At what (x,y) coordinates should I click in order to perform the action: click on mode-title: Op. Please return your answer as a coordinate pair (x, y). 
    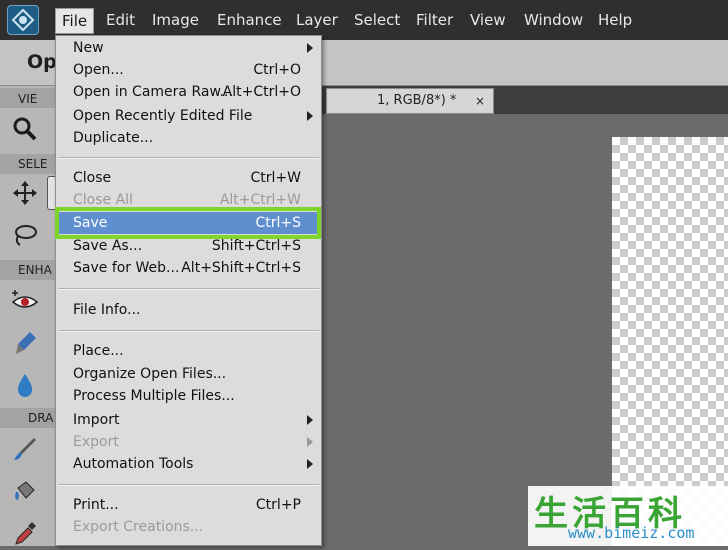
    Looking at the image, I should click on (42, 62).